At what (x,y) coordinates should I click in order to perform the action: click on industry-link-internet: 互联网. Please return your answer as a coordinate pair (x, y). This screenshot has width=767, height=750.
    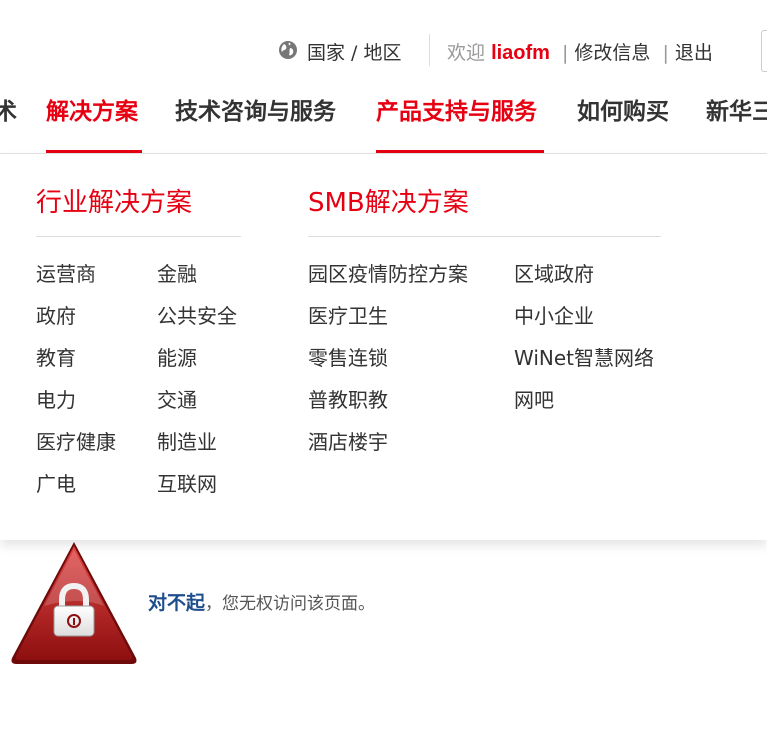
    Looking at the image, I should click on (187, 482).